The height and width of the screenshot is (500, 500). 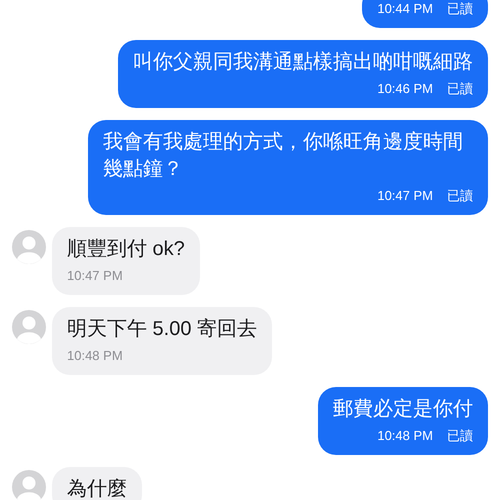 What do you see at coordinates (283, 156) in the screenshot?
I see `message-text: 我會有我處理的方式，你喺旺角邊度時間幾點鐘？` at bounding box center [283, 156].